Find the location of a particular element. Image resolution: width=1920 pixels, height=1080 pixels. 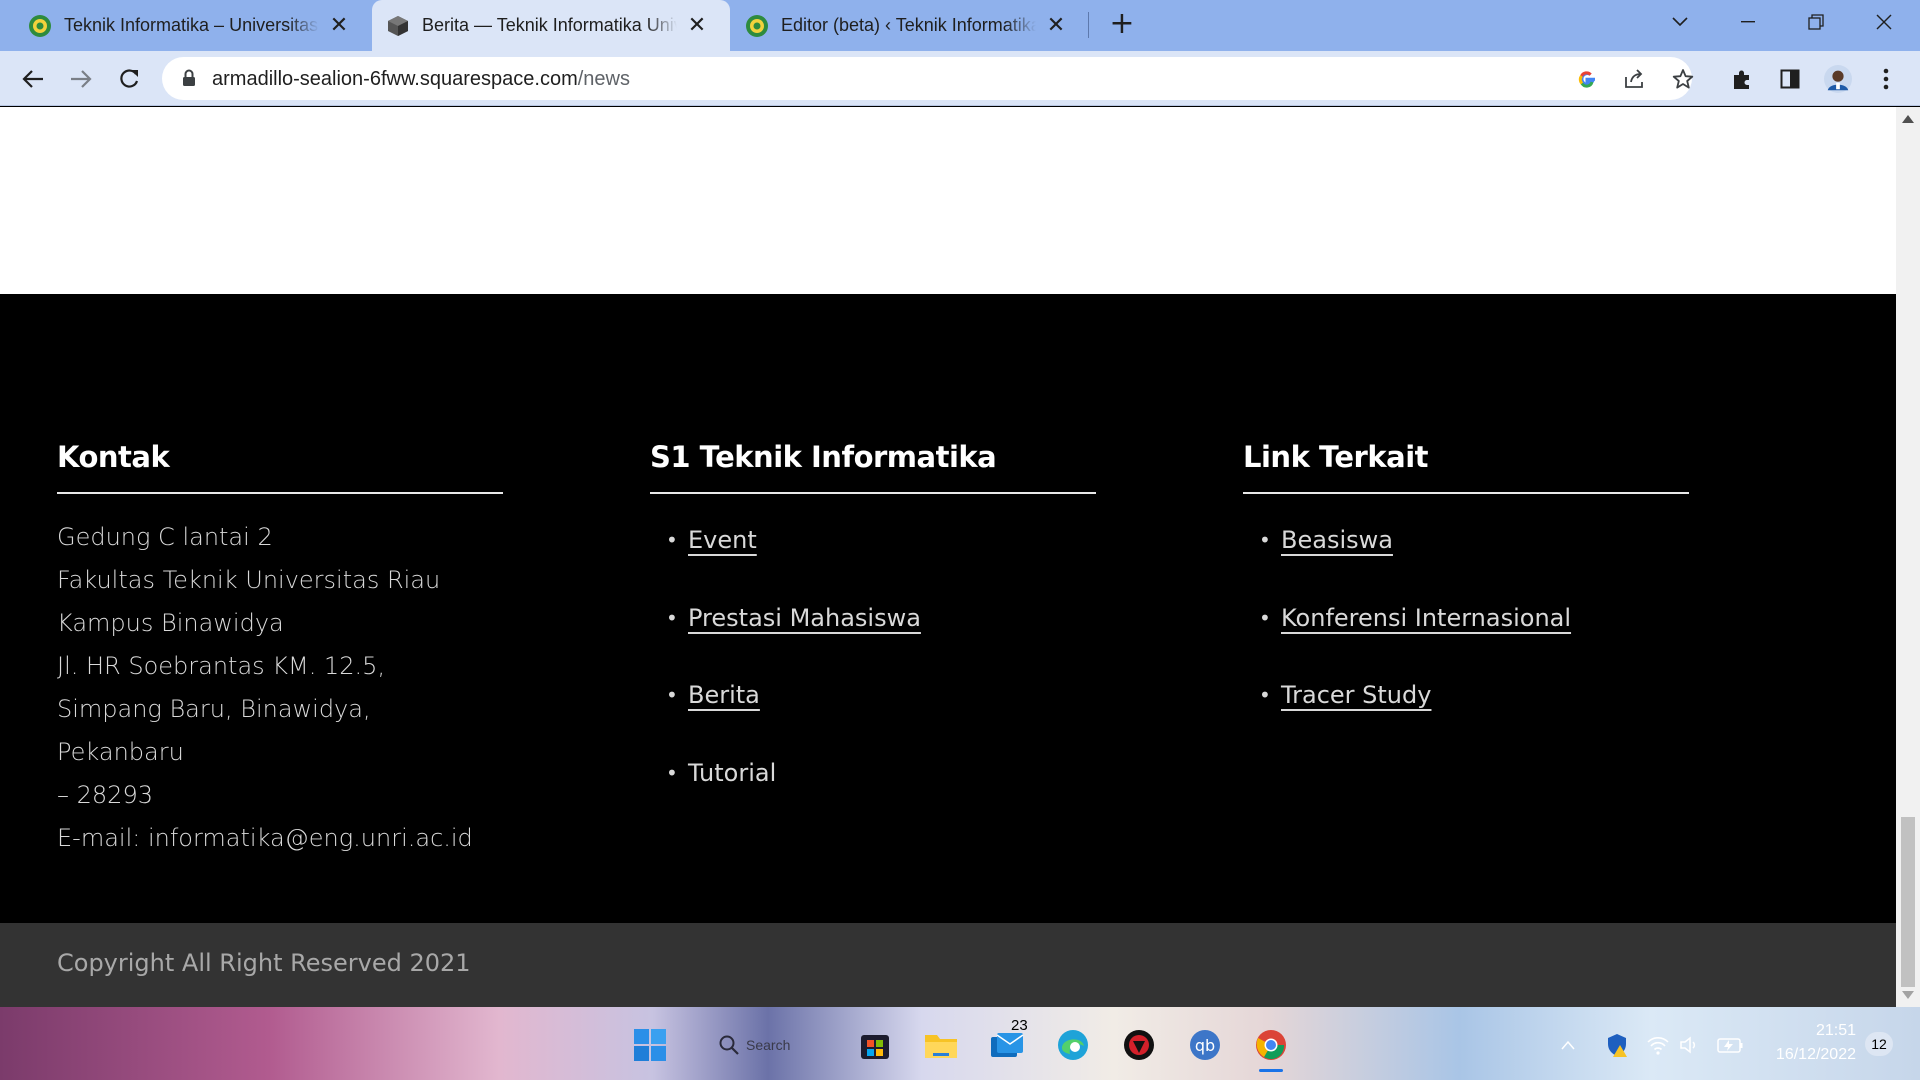

share-icon is located at coordinates (1634, 78).